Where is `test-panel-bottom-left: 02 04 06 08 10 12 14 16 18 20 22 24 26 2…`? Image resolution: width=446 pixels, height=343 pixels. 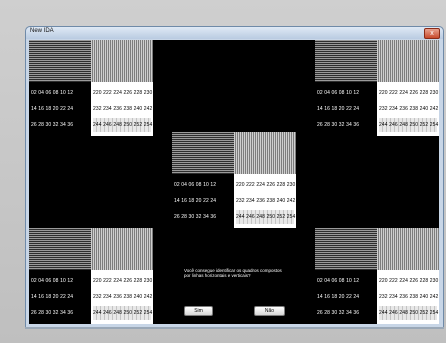 test-panel-bottom-left: 02 04 06 08 10 12 14 16 18 20 22 24 26 2… is located at coordinates (91, 276).